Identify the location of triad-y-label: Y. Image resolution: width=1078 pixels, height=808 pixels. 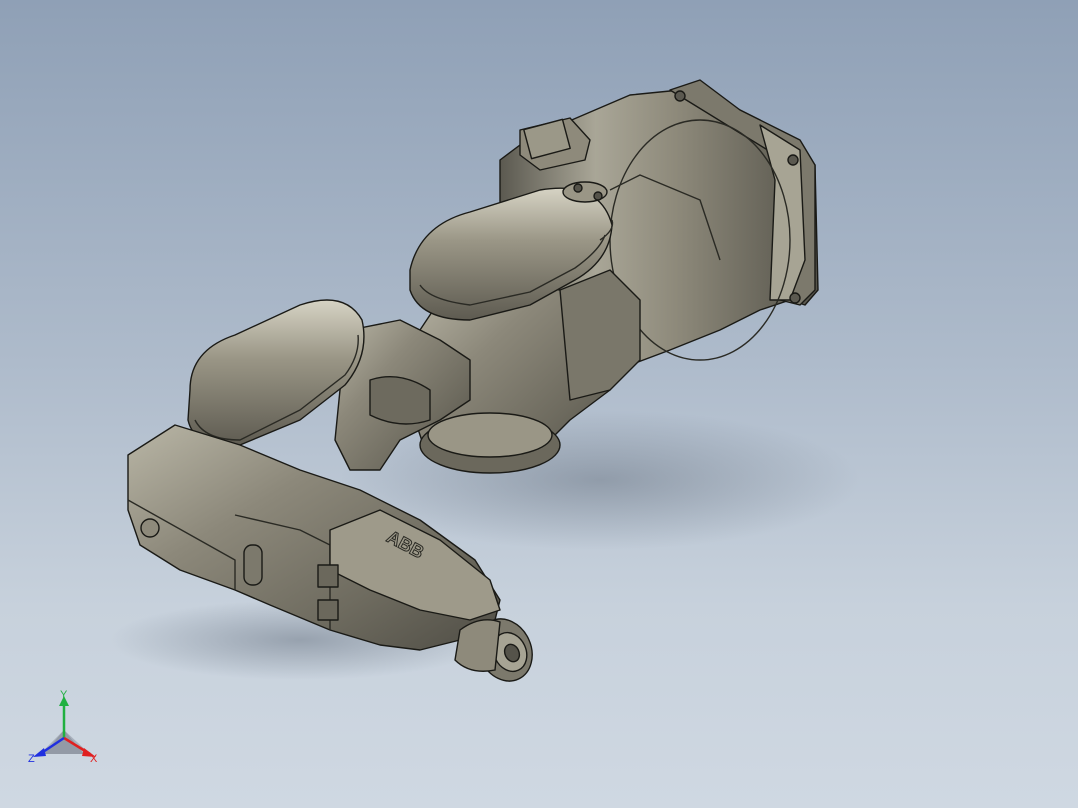
(64, 695).